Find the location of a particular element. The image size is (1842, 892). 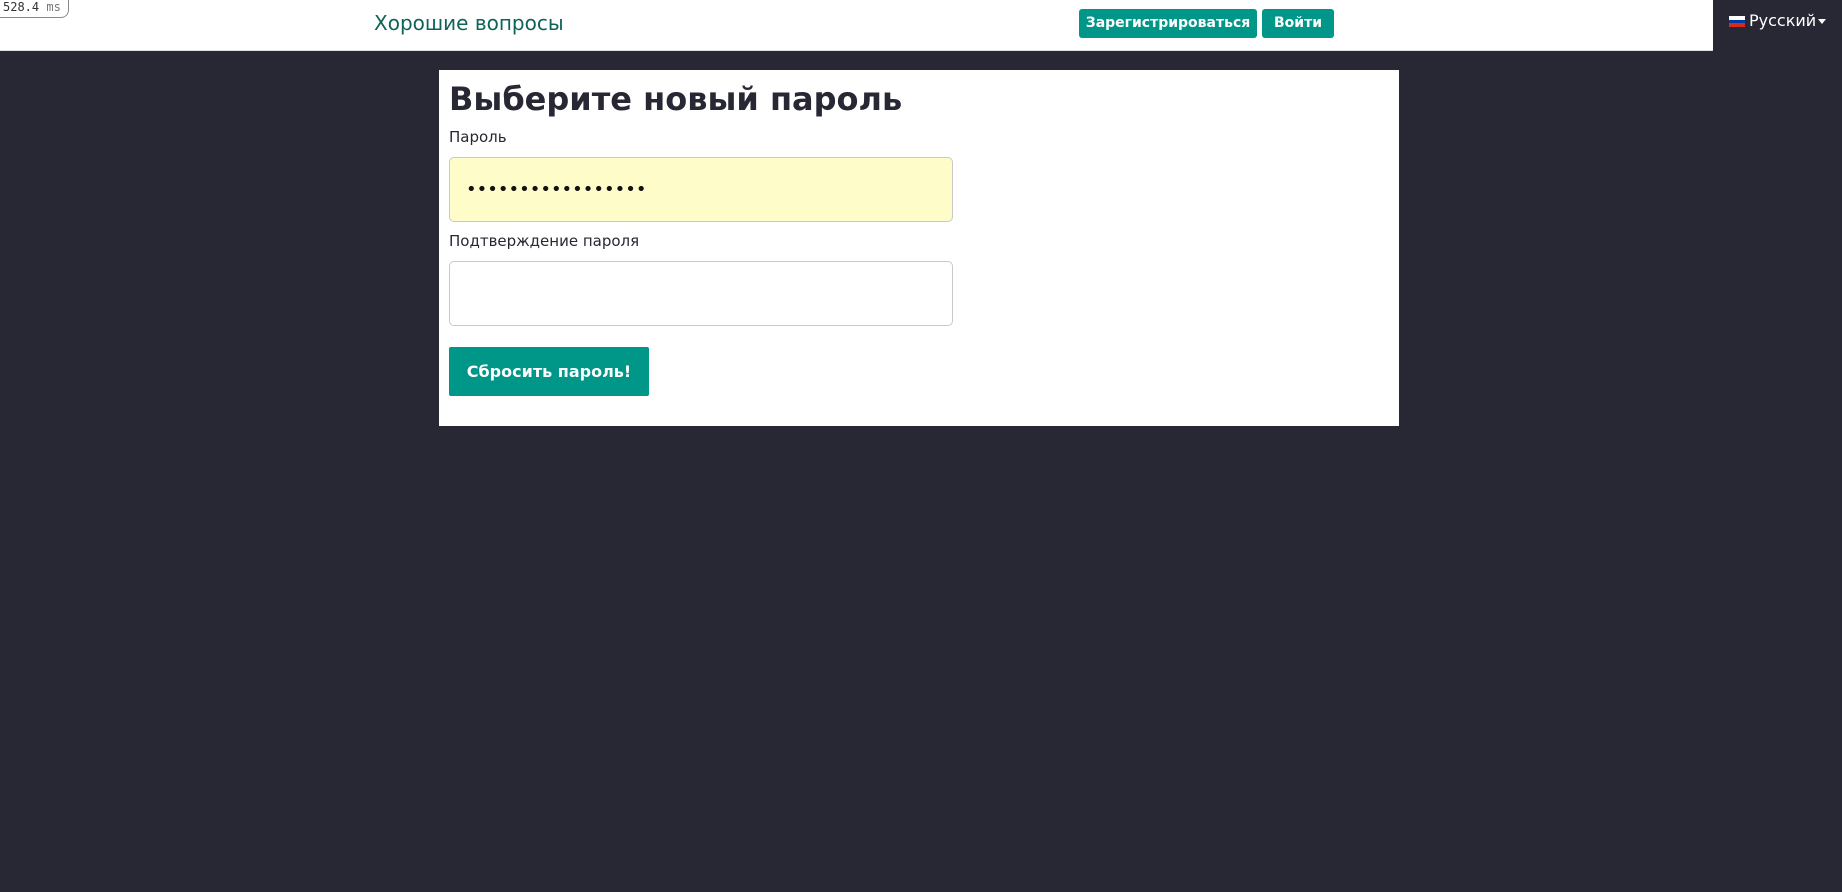

timing-unit: ms is located at coordinates (53, 7).